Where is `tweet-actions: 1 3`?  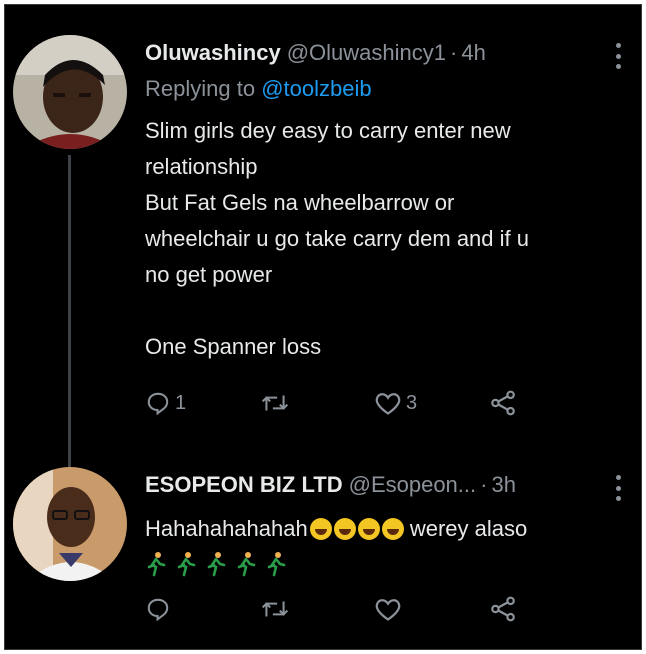
tweet-actions: 1 3 is located at coordinates (374, 403).